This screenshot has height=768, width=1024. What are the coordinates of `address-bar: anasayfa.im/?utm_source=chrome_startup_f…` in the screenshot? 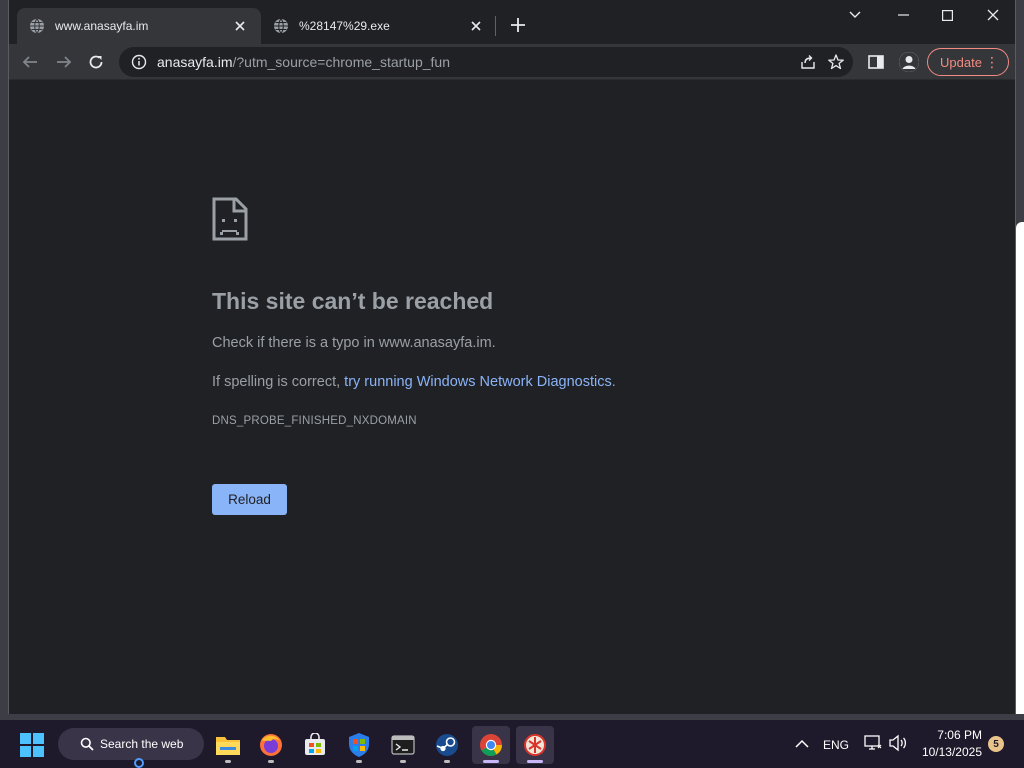 It's located at (486, 62).